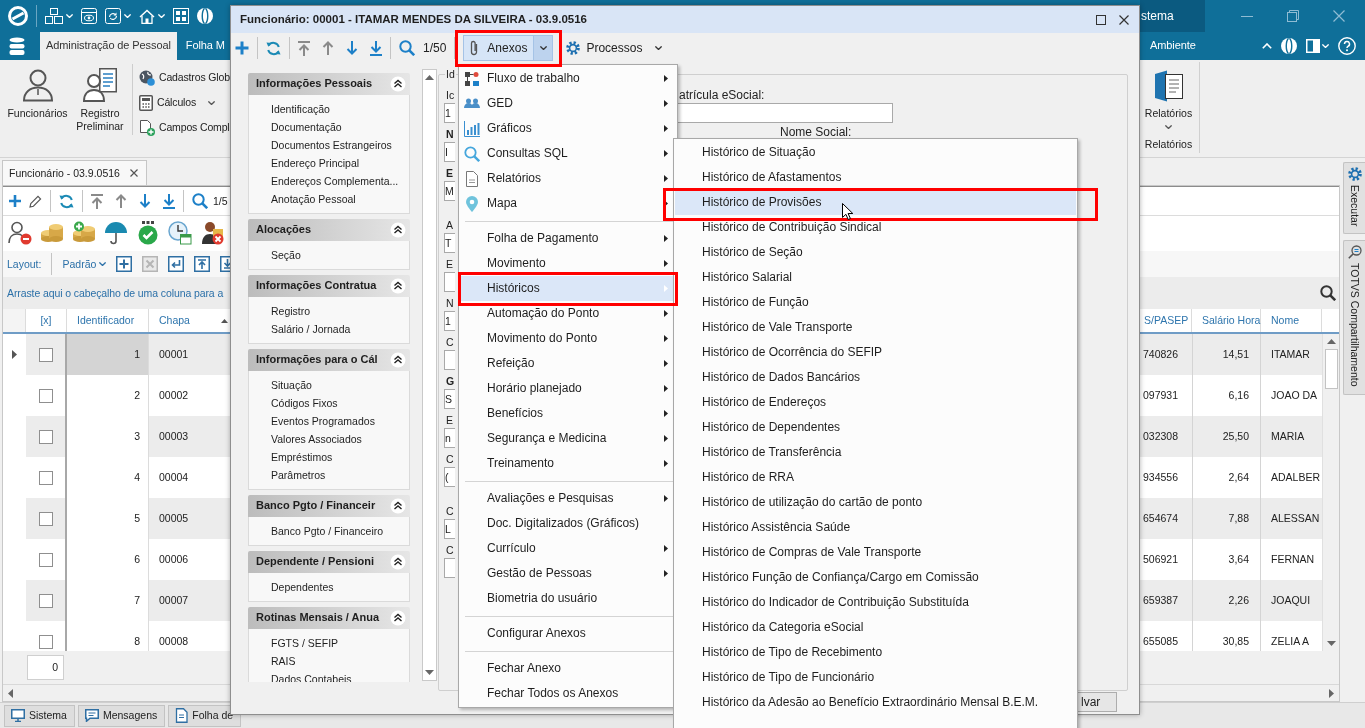 This screenshot has width=1365, height=728. What do you see at coordinates (1226, 320) in the screenshot?
I see `column-header: Salário Hora` at bounding box center [1226, 320].